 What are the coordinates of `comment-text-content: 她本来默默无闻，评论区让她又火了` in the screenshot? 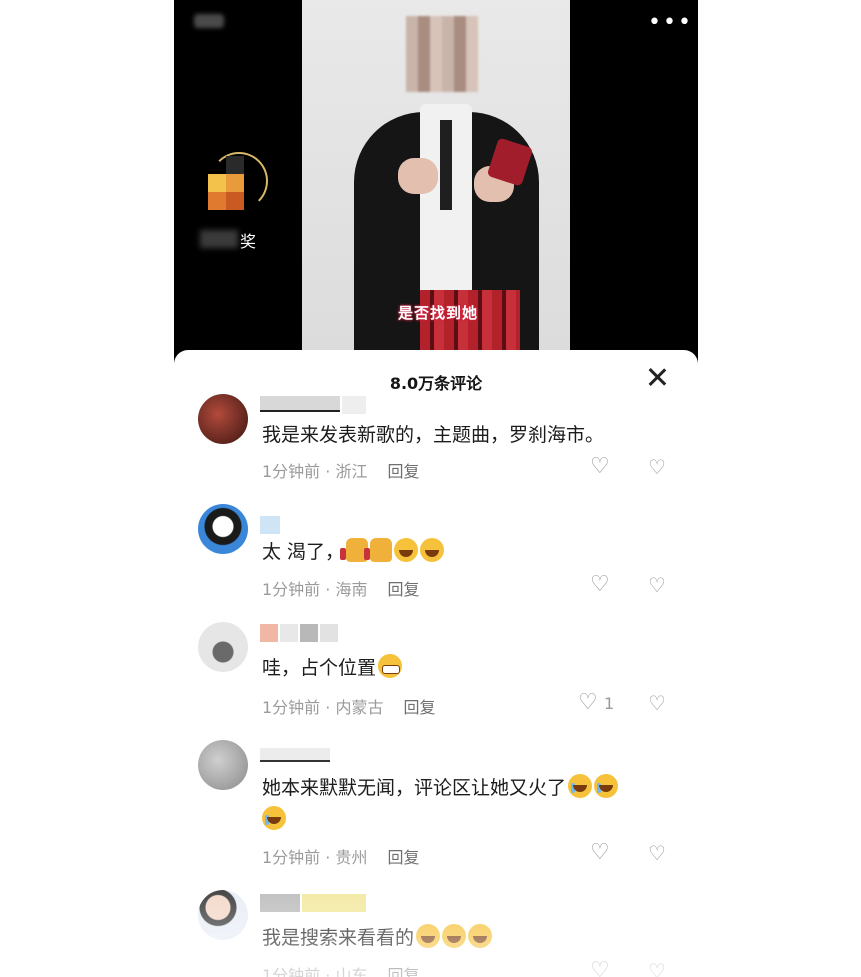 It's located at (414, 788).